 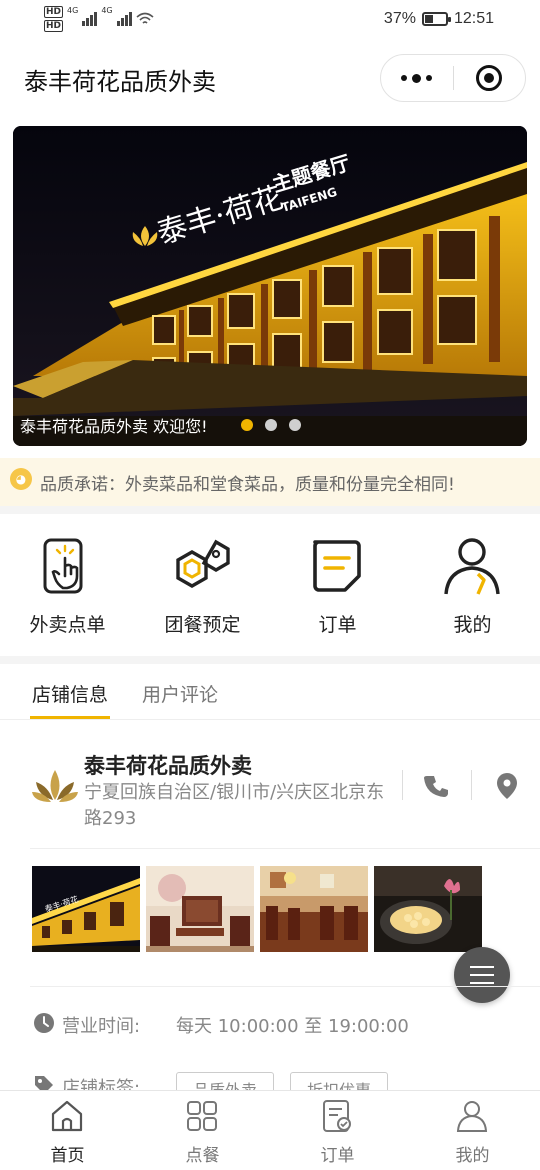 I want to click on quick-menu-label: 外卖点单, so click(x=67, y=625).